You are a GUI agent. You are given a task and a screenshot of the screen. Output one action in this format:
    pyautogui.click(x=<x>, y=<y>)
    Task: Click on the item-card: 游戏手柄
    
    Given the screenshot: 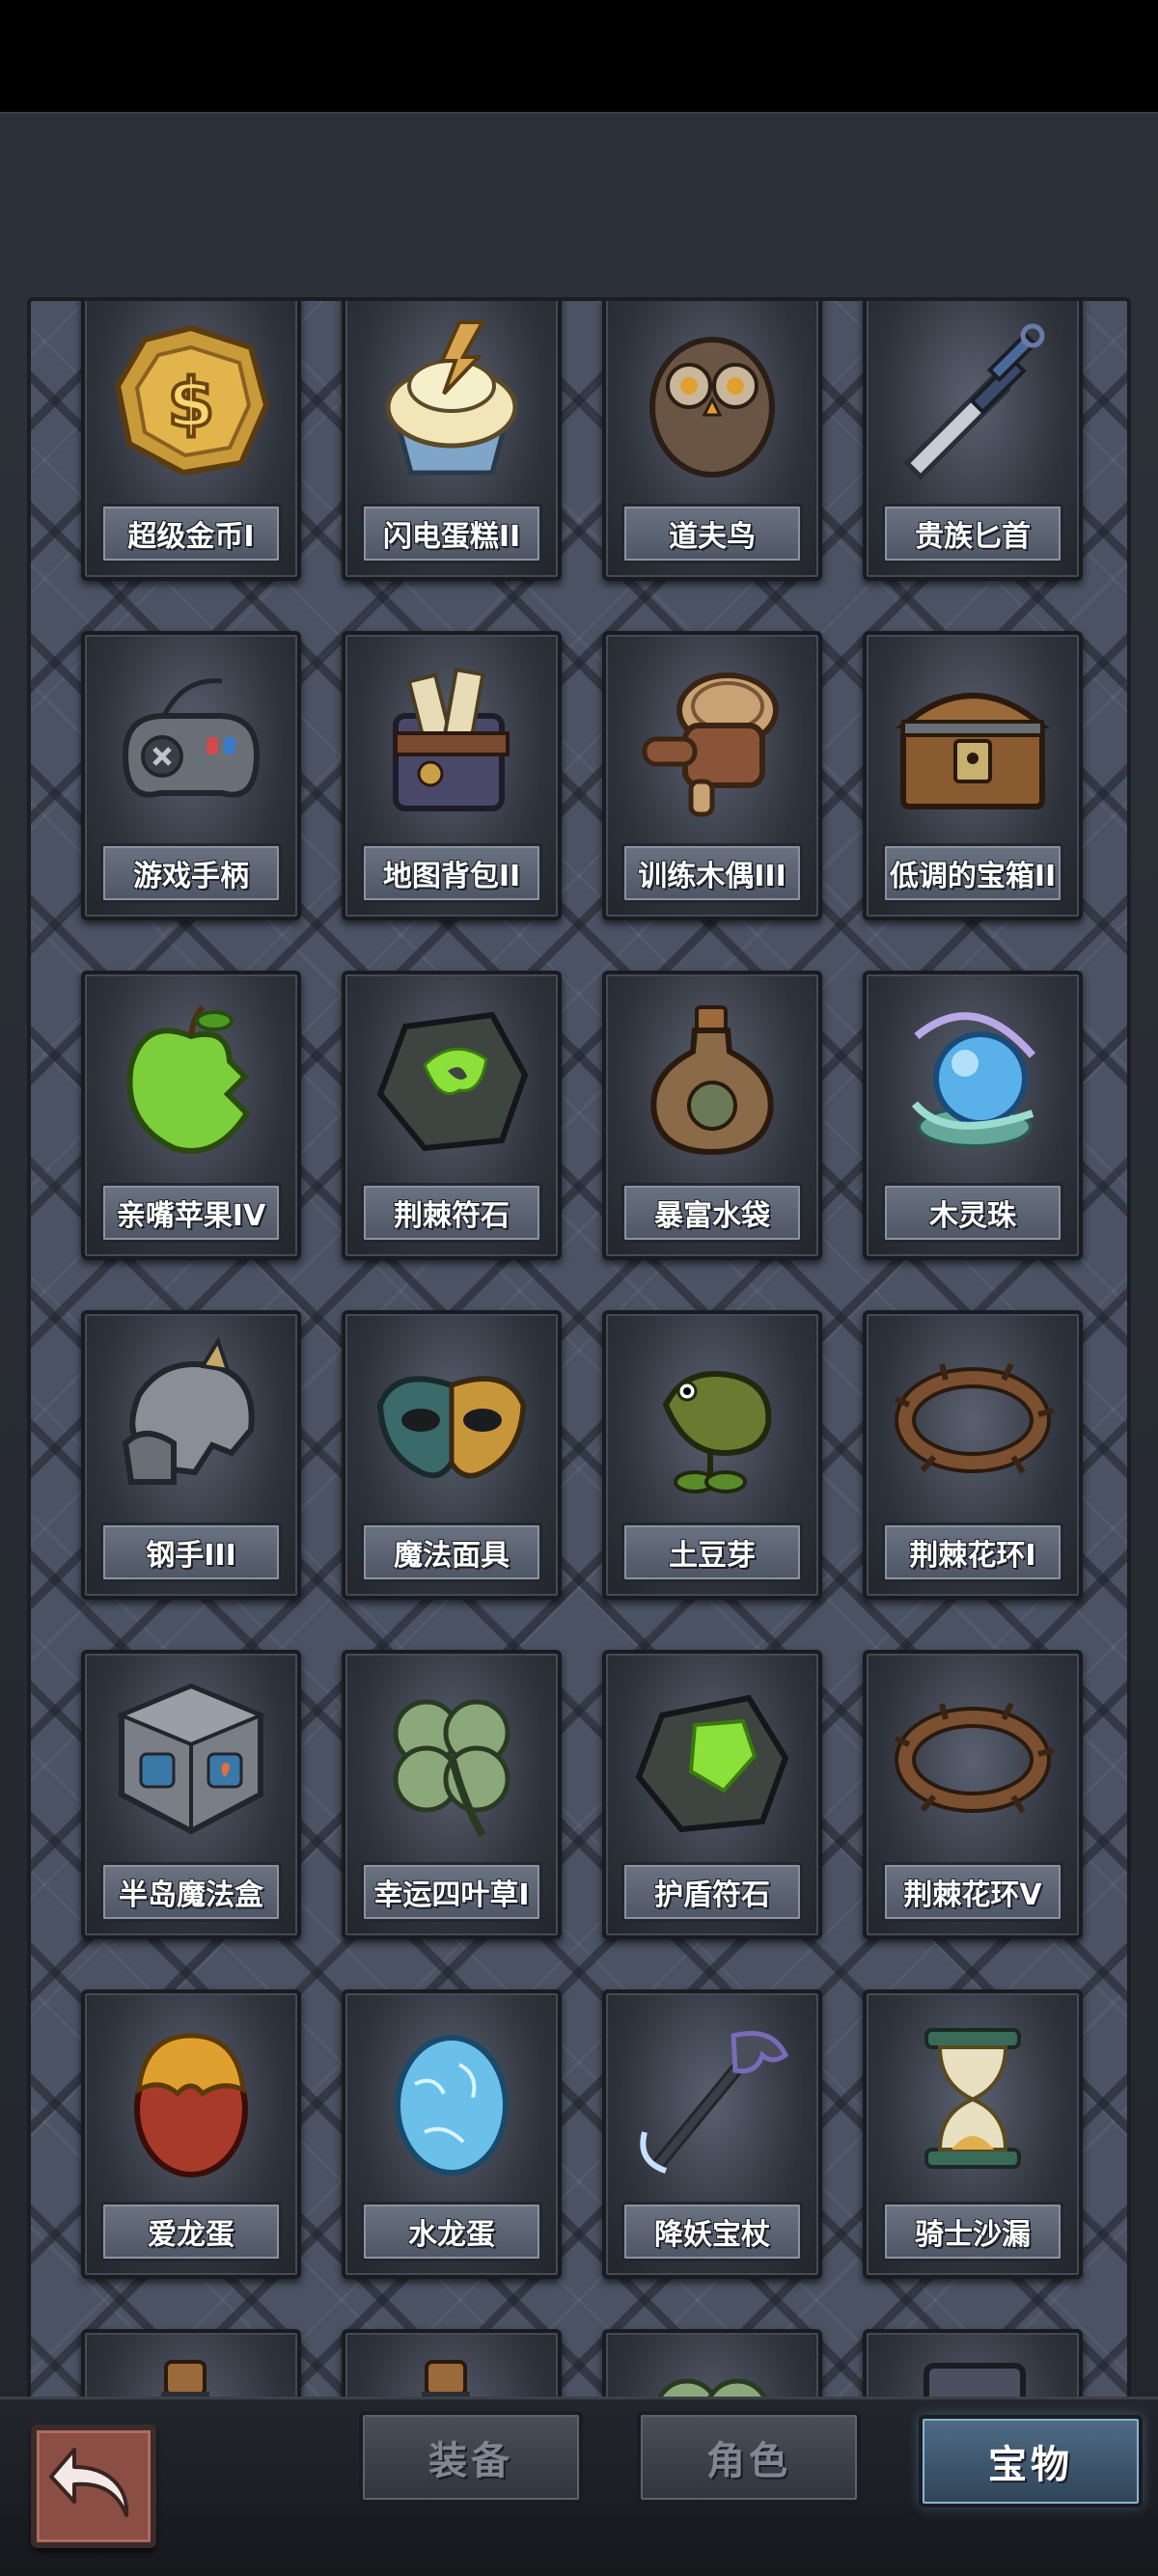 What is the action you would take?
    pyautogui.click(x=191, y=775)
    